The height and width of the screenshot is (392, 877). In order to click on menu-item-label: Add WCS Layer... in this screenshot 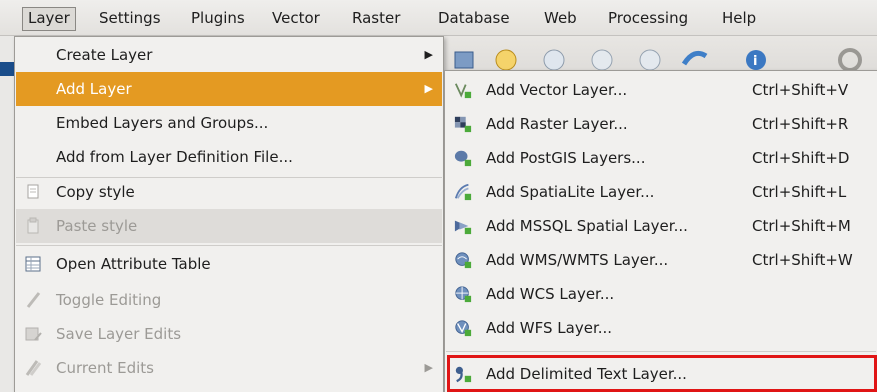, I will do `click(550, 294)`.